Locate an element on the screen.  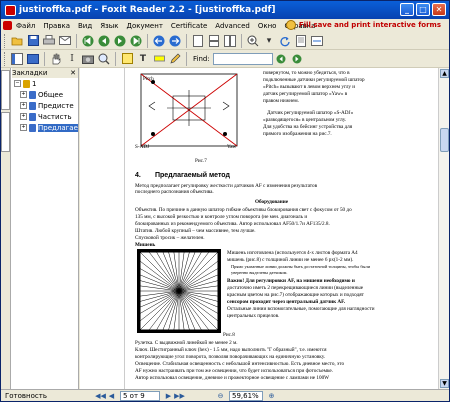
fullscreen-icon is located at coordinates (33, 59).